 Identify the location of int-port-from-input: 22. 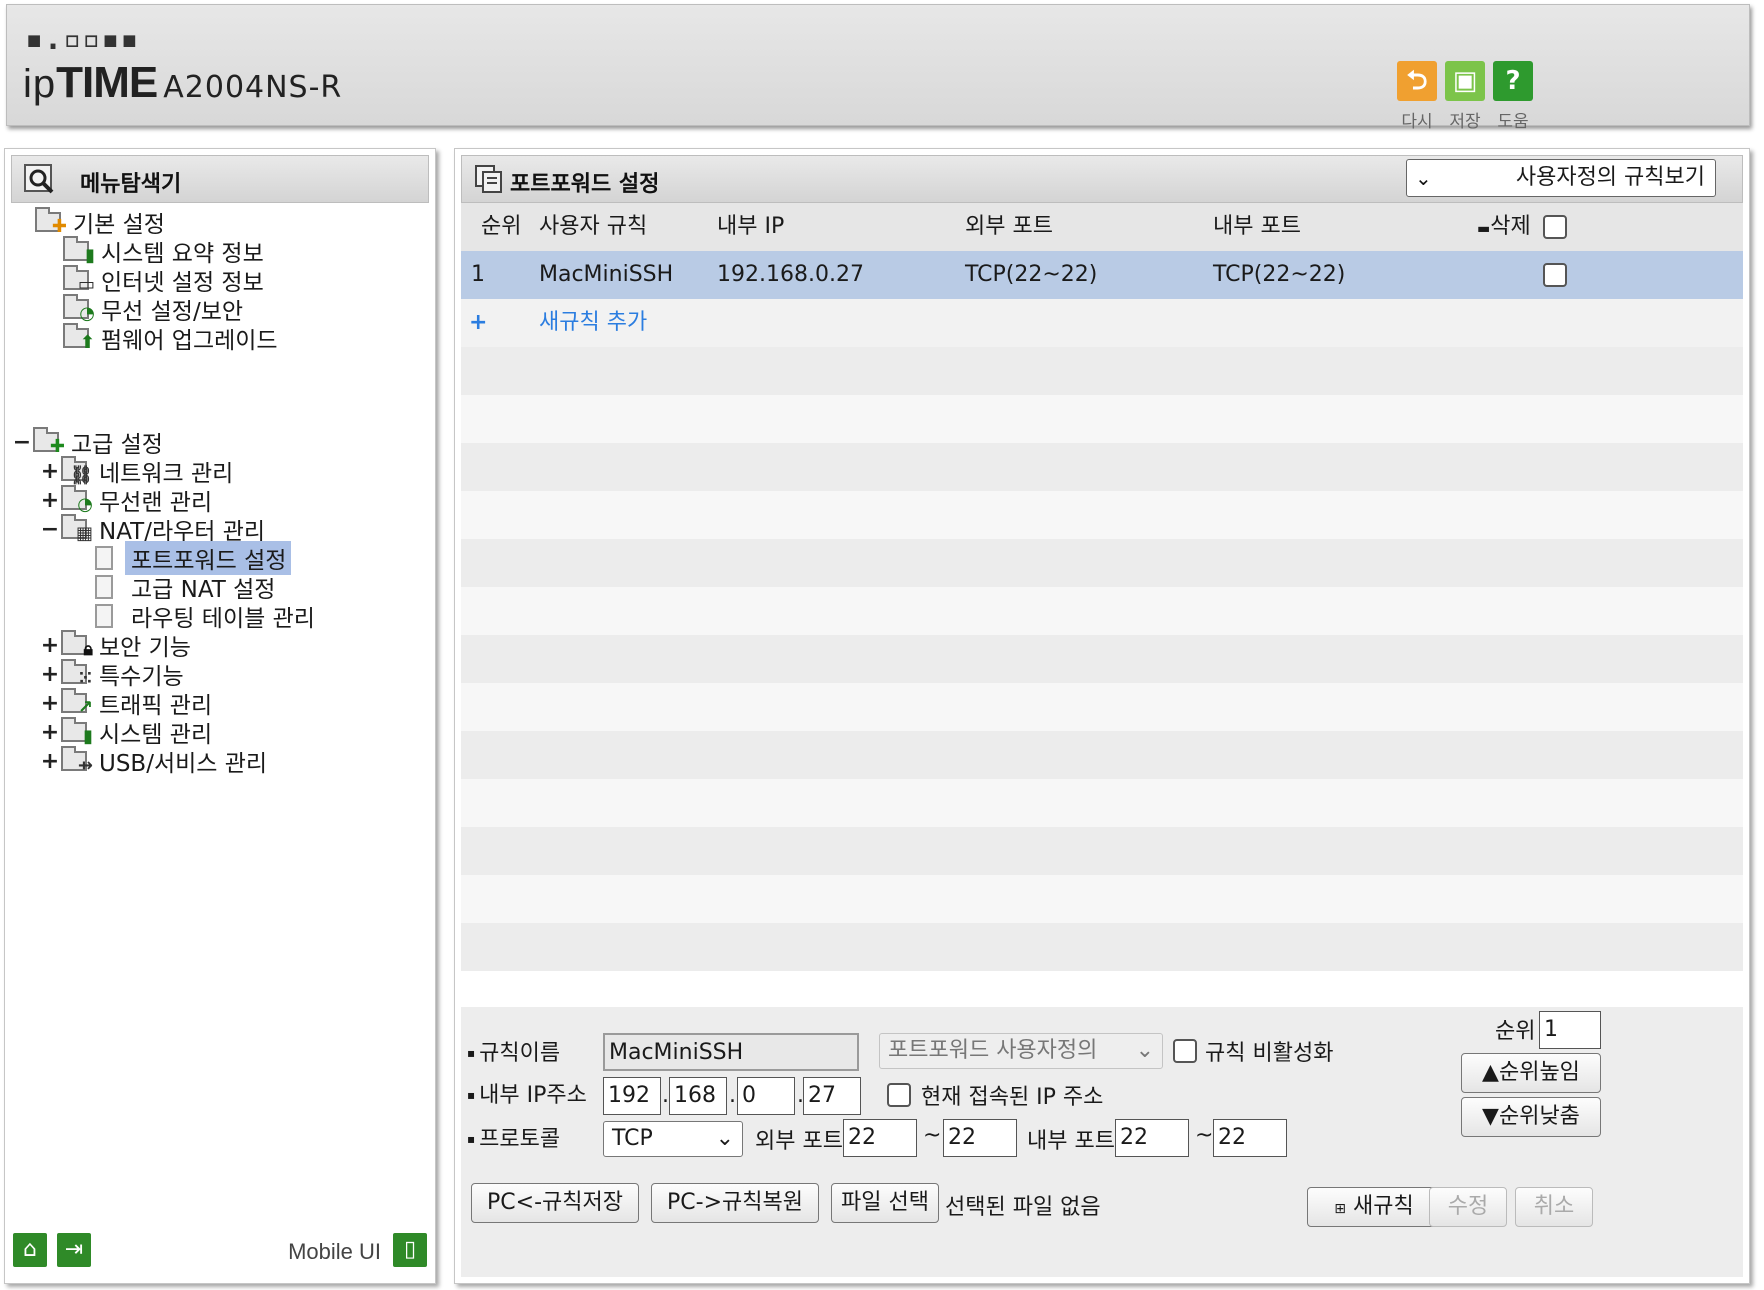
(1152, 1138).